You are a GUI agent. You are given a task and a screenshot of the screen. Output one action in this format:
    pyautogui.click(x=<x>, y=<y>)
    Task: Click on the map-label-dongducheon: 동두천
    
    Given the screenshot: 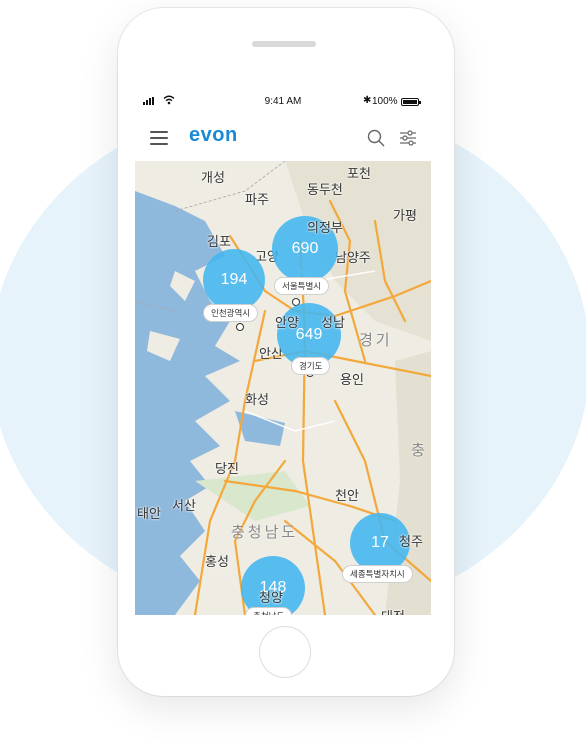 What is the action you would take?
    pyautogui.click(x=325, y=189)
    